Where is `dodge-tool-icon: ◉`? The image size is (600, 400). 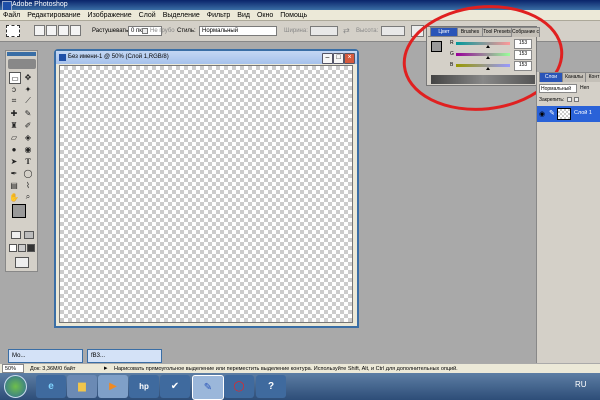 dodge-tool-icon: ◉ is located at coordinates (28, 149).